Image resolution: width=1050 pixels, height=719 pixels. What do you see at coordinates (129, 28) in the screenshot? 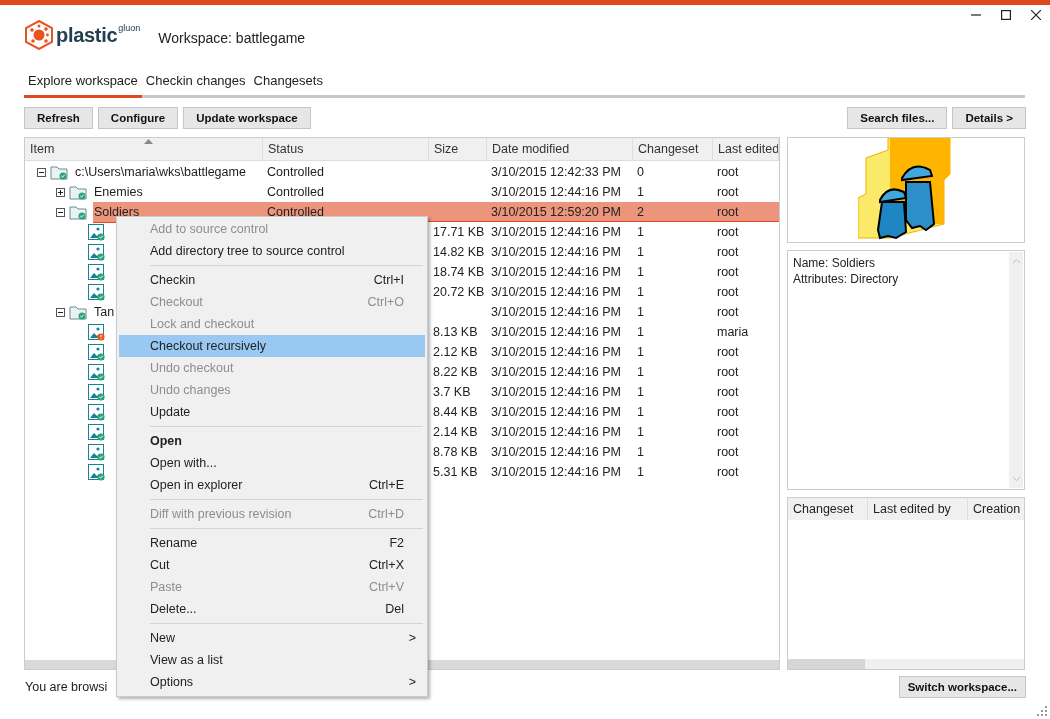
I see `brand-suffix: gluon` at bounding box center [129, 28].